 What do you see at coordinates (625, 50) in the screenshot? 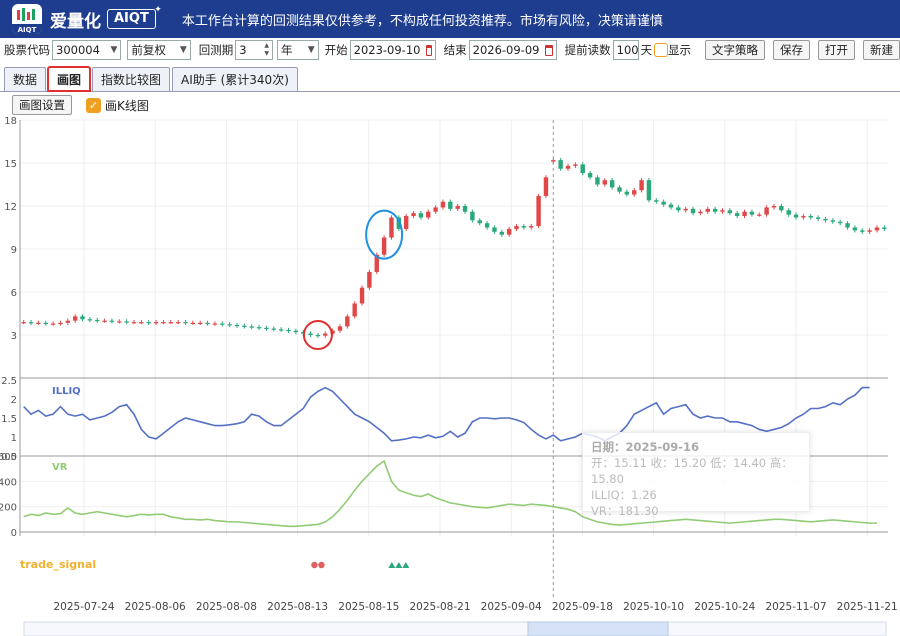
I see `preload-input: 100` at bounding box center [625, 50].